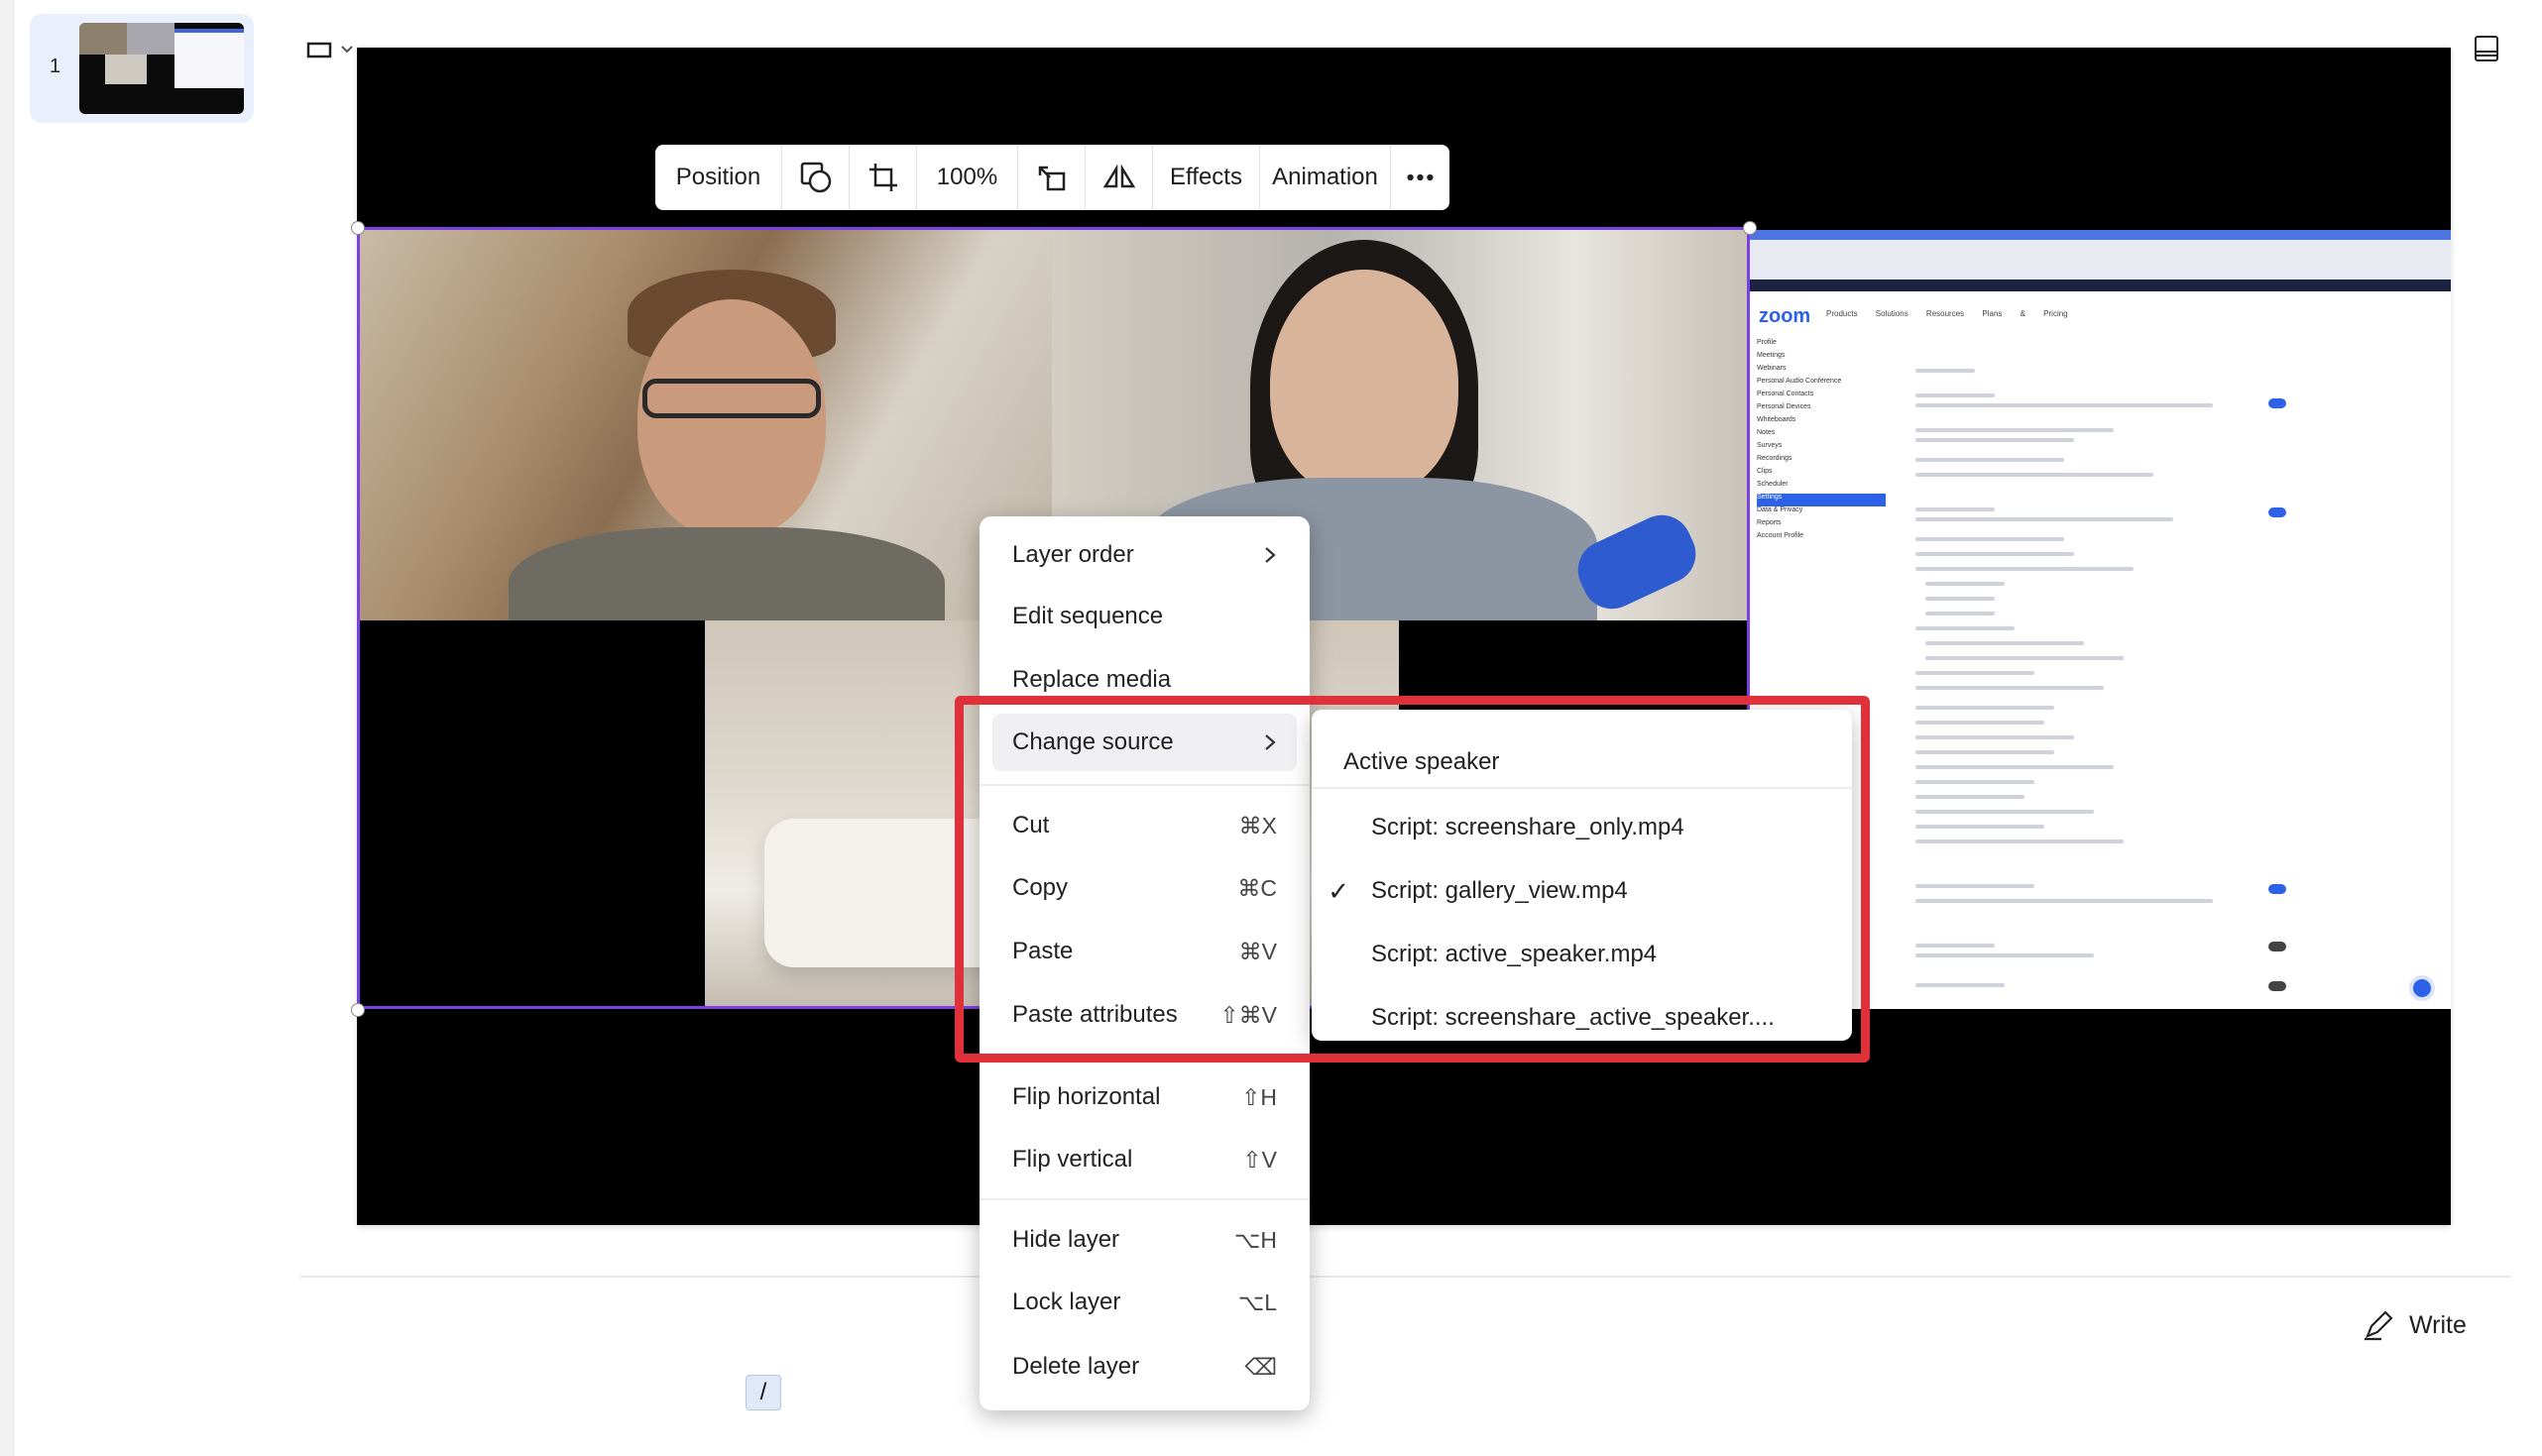 This screenshot has width=2542, height=1456. What do you see at coordinates (967, 177) in the screenshot?
I see `zoom-level: 100%` at bounding box center [967, 177].